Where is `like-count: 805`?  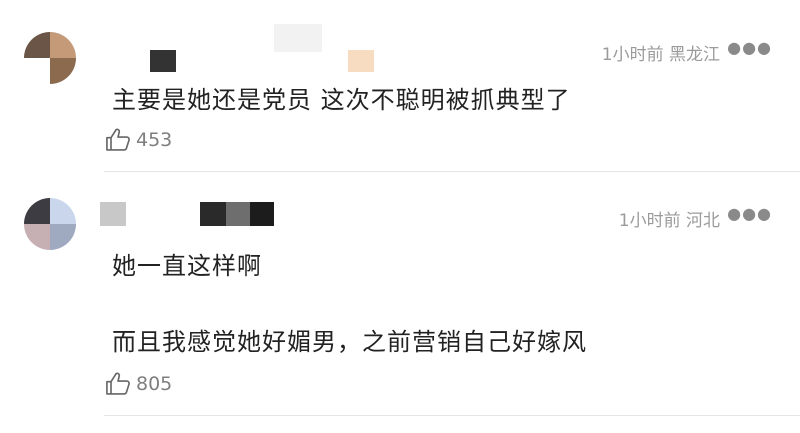
like-count: 805 is located at coordinates (154, 384).